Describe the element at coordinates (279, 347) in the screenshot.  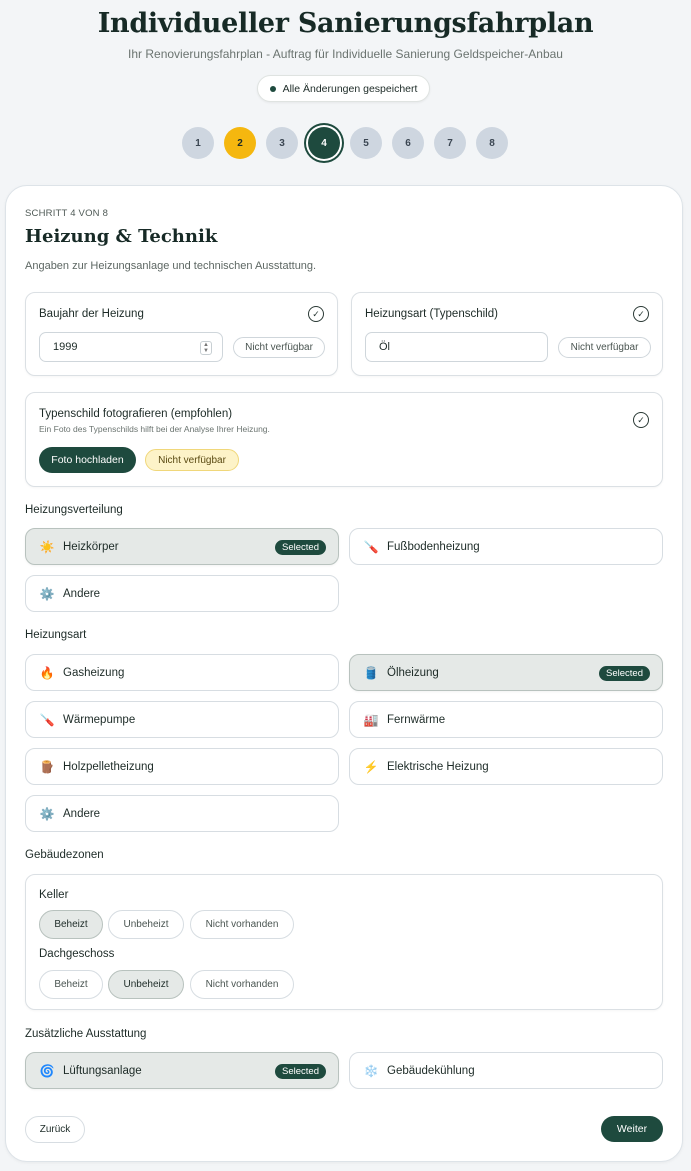
I see `baujahr-not-available-button: Nicht verfügbar` at that location.